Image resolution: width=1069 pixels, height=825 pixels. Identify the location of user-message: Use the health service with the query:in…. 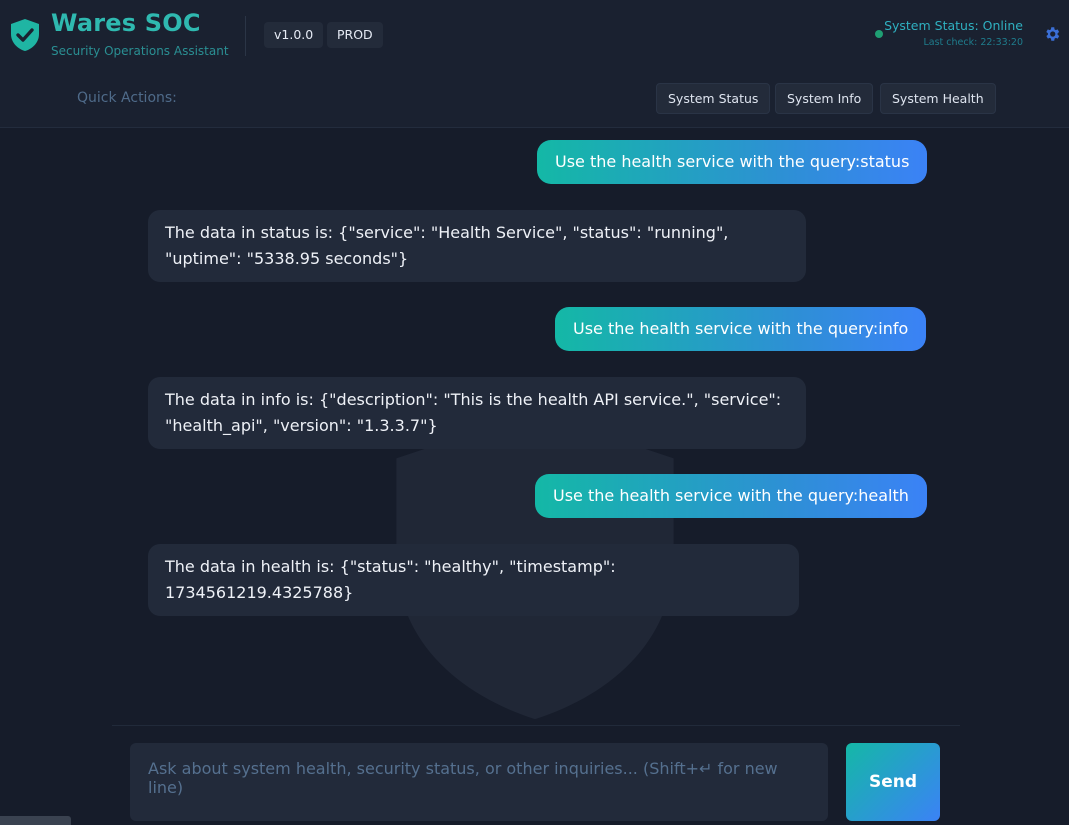
(741, 329).